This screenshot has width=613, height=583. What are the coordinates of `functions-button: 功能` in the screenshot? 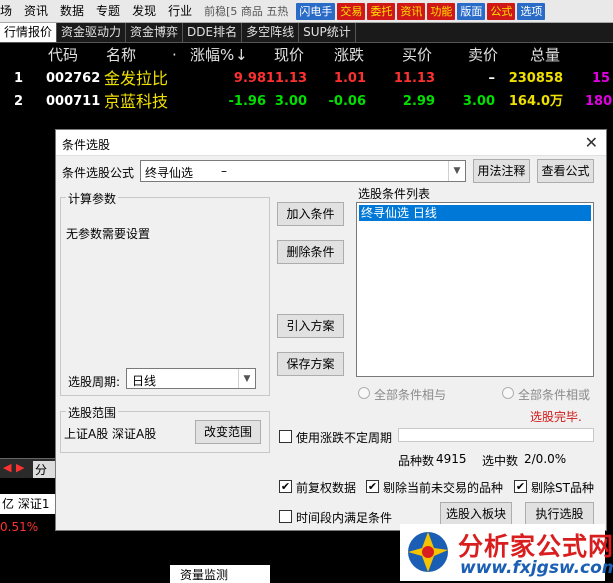 It's located at (441, 11).